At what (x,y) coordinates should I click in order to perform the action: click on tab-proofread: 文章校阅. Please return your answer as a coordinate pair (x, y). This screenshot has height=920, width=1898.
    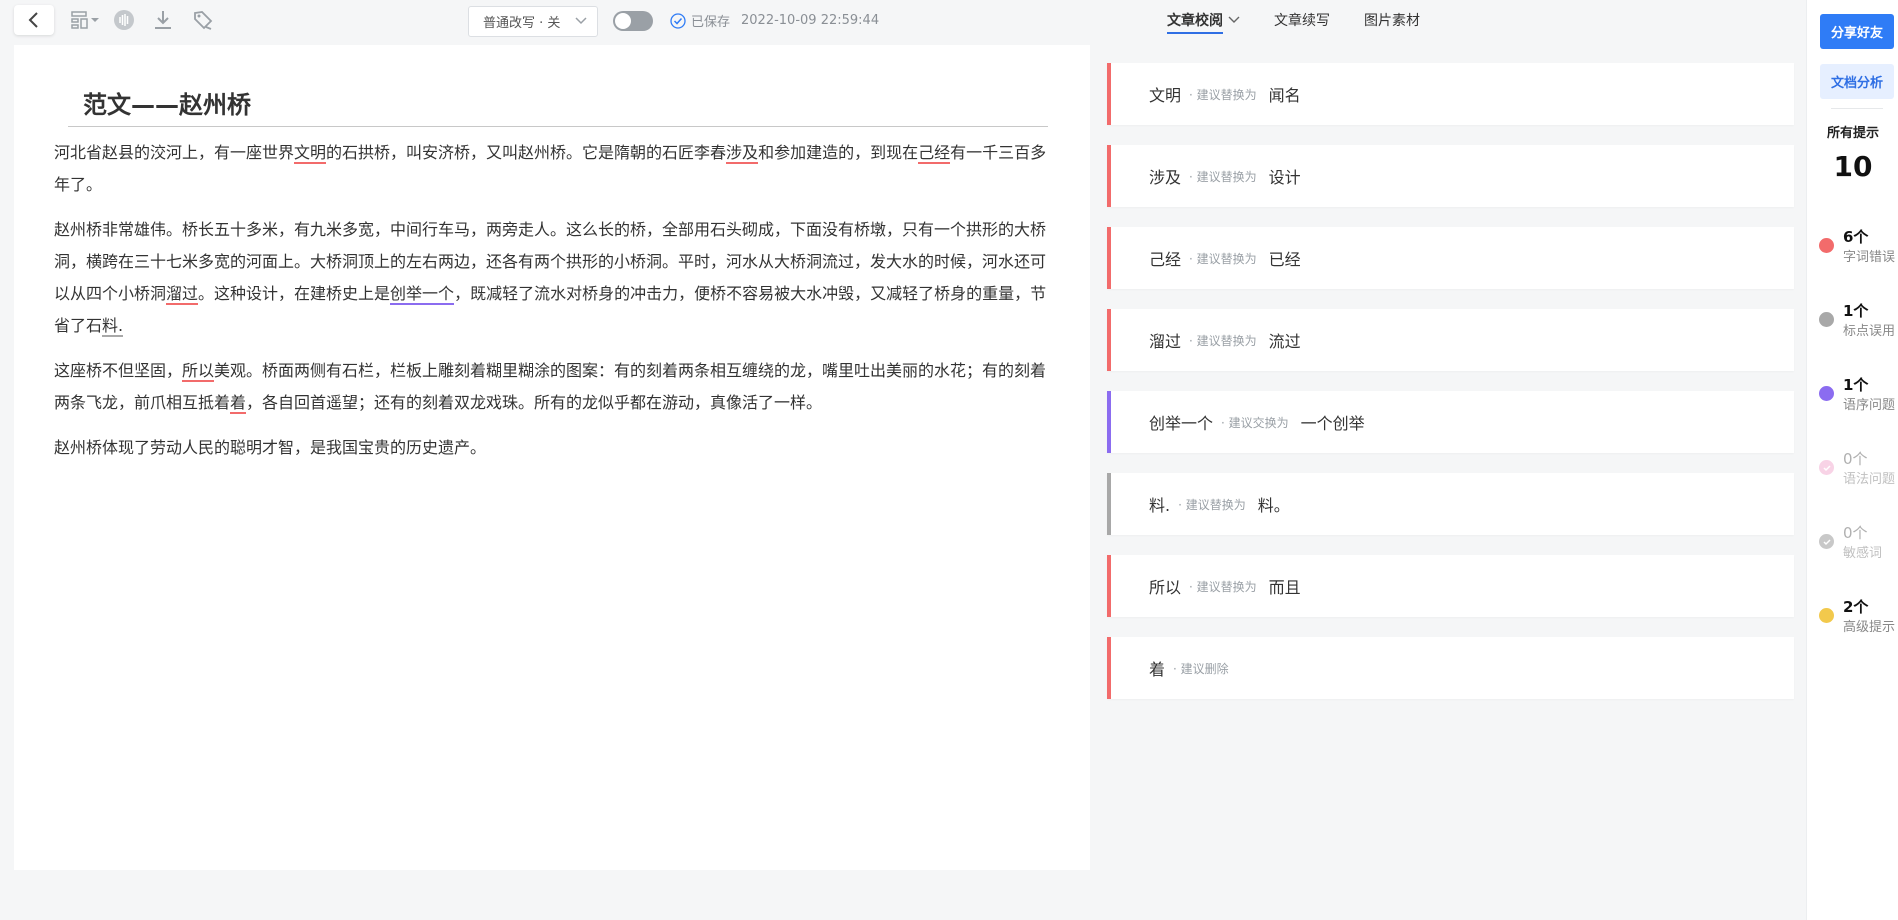
    Looking at the image, I should click on (1203, 22).